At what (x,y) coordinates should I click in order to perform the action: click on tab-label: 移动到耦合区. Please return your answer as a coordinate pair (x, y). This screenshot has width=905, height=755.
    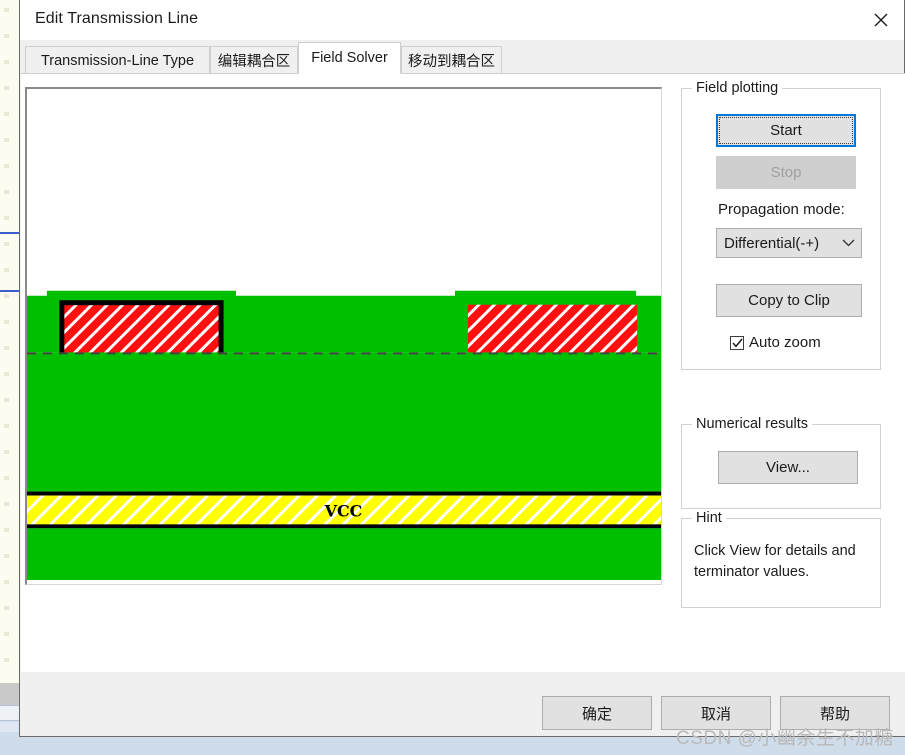
    Looking at the image, I should click on (451, 62).